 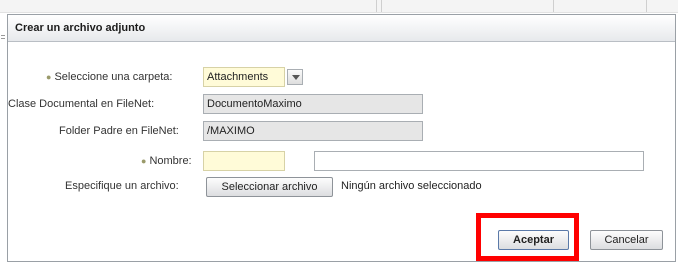 I want to click on doc-class-label: Clase Documental en FileNet:, so click(x=81, y=104).